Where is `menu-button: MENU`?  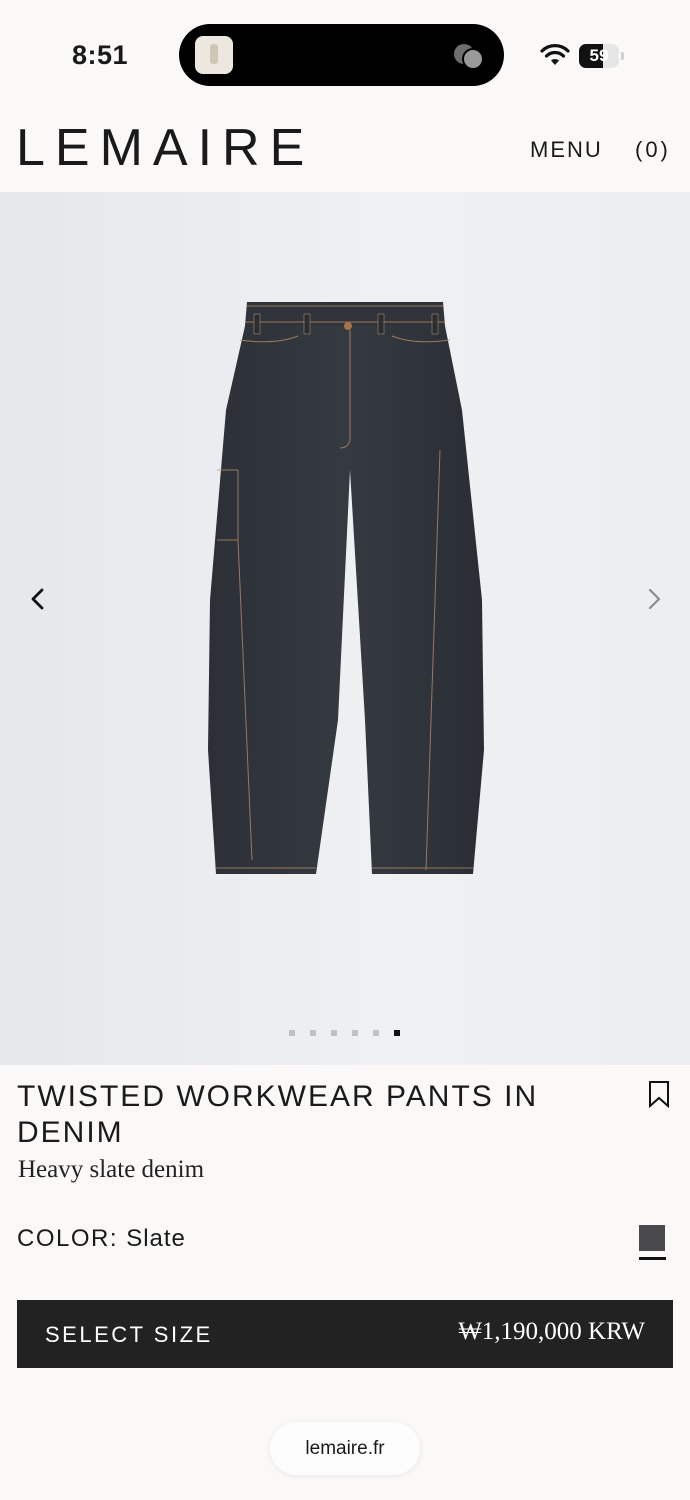
menu-button: MENU is located at coordinates (566, 150).